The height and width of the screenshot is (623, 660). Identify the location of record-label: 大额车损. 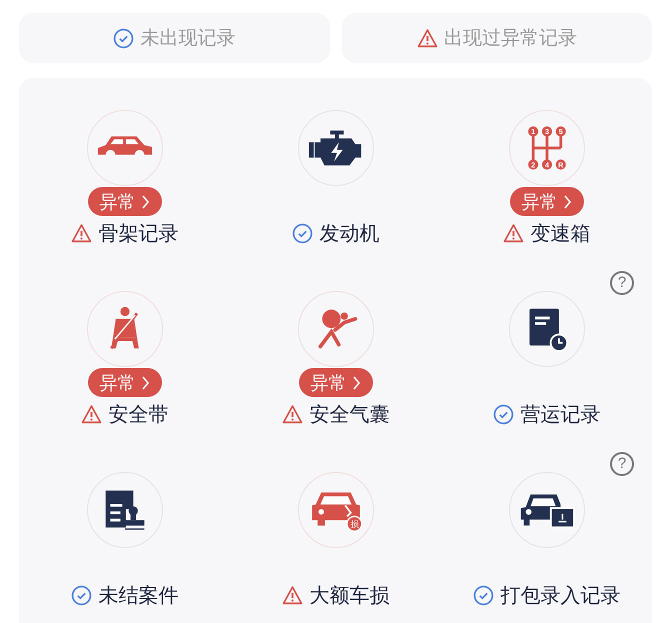
(350, 595).